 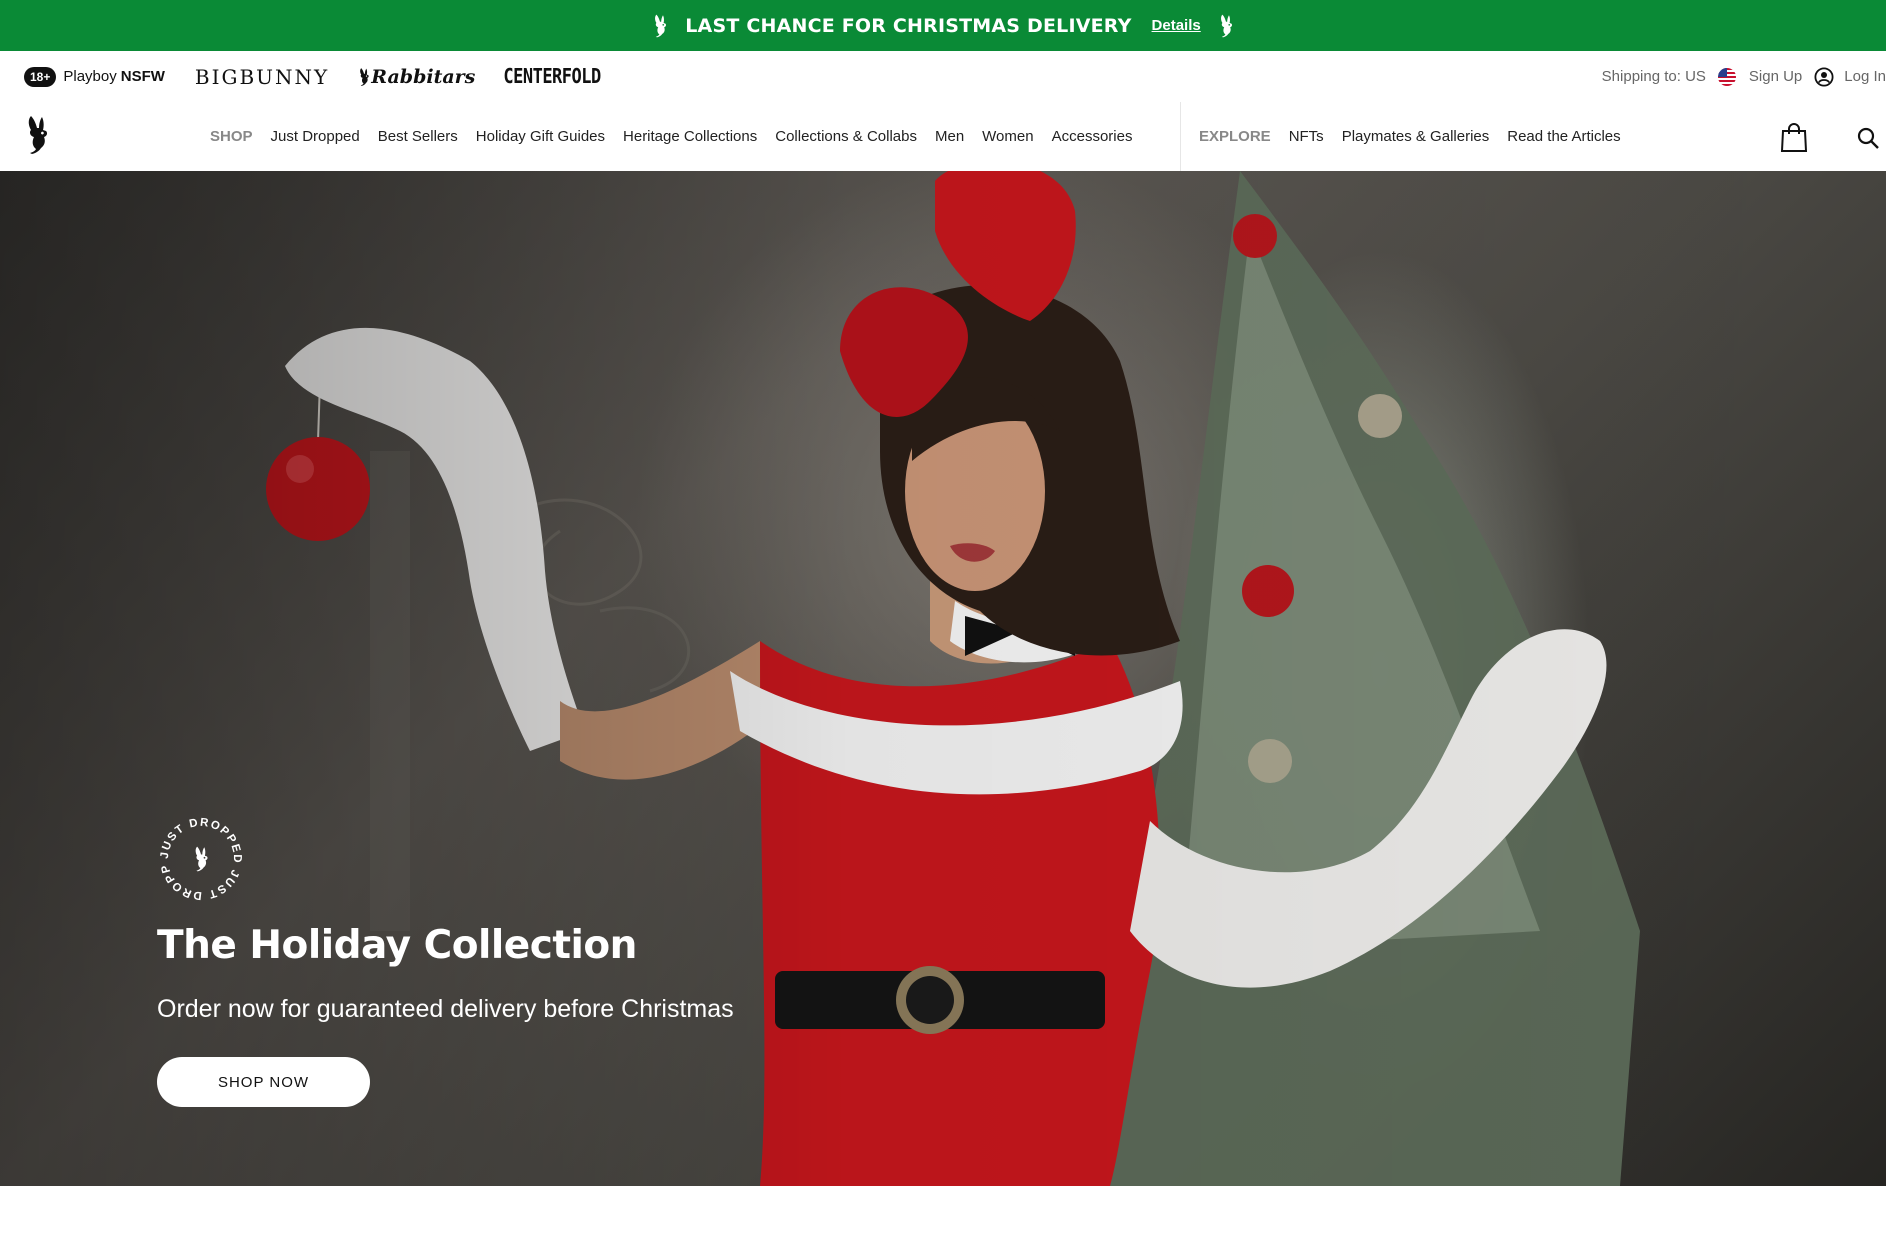 What do you see at coordinates (1306, 136) in the screenshot?
I see `nav-nfts: NFTs` at bounding box center [1306, 136].